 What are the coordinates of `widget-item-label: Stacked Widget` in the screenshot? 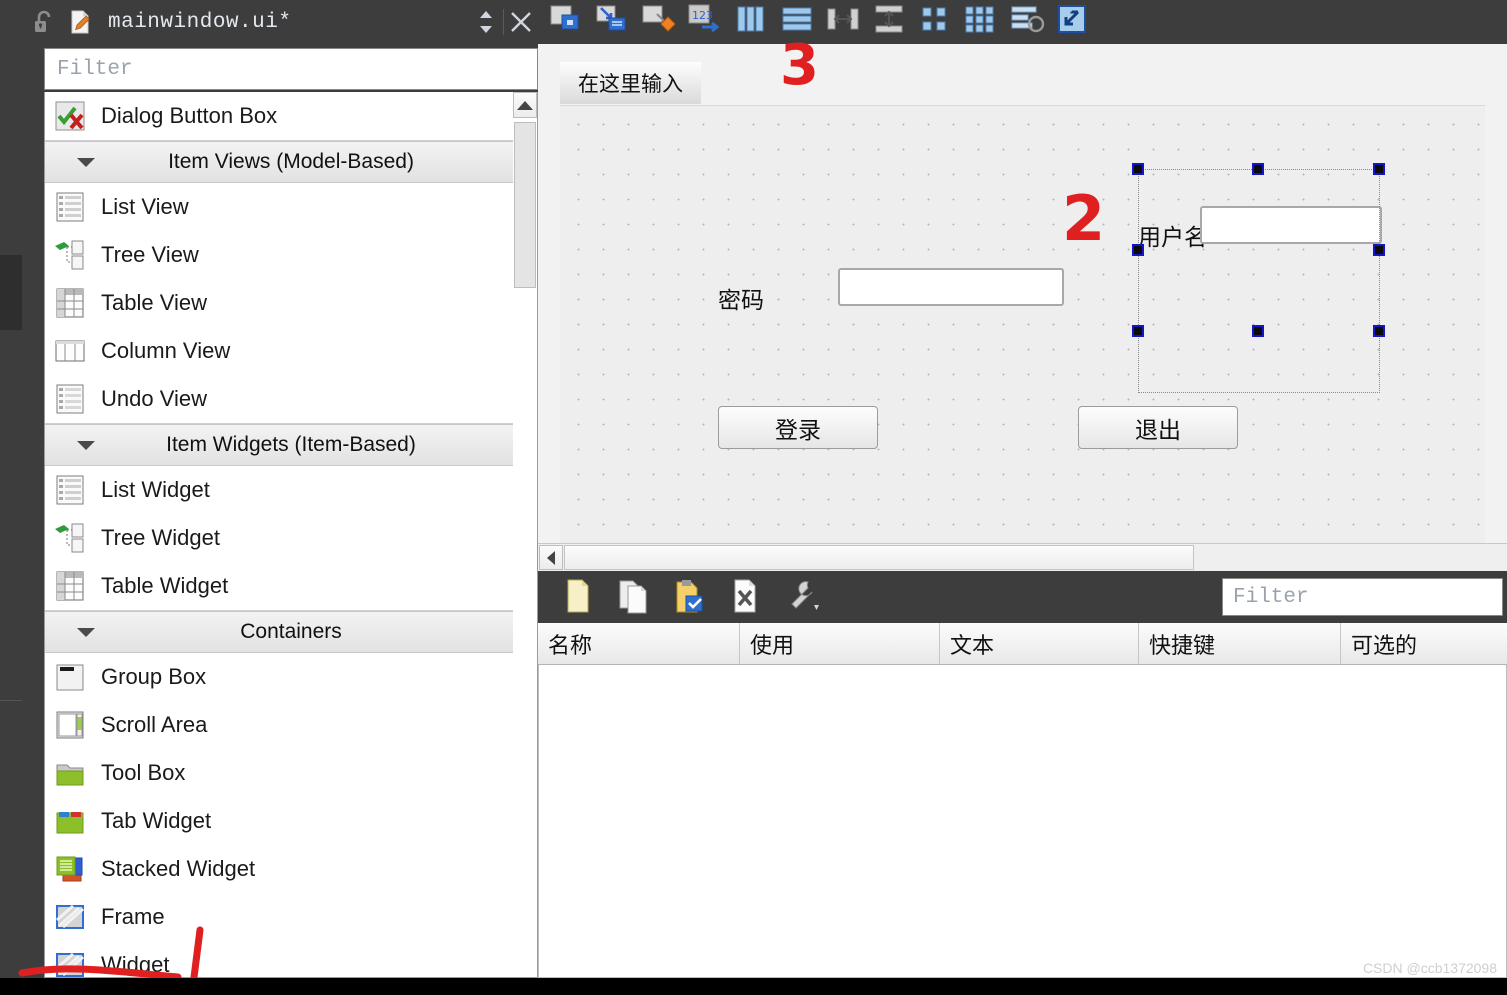 It's located at (178, 868).